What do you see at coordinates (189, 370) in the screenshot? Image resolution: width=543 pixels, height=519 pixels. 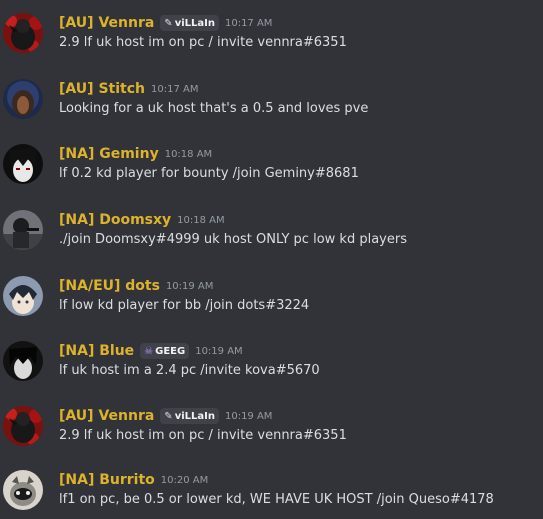 I see `message-content: lf uk host im a 2.4 pc /invite kova#5670` at bounding box center [189, 370].